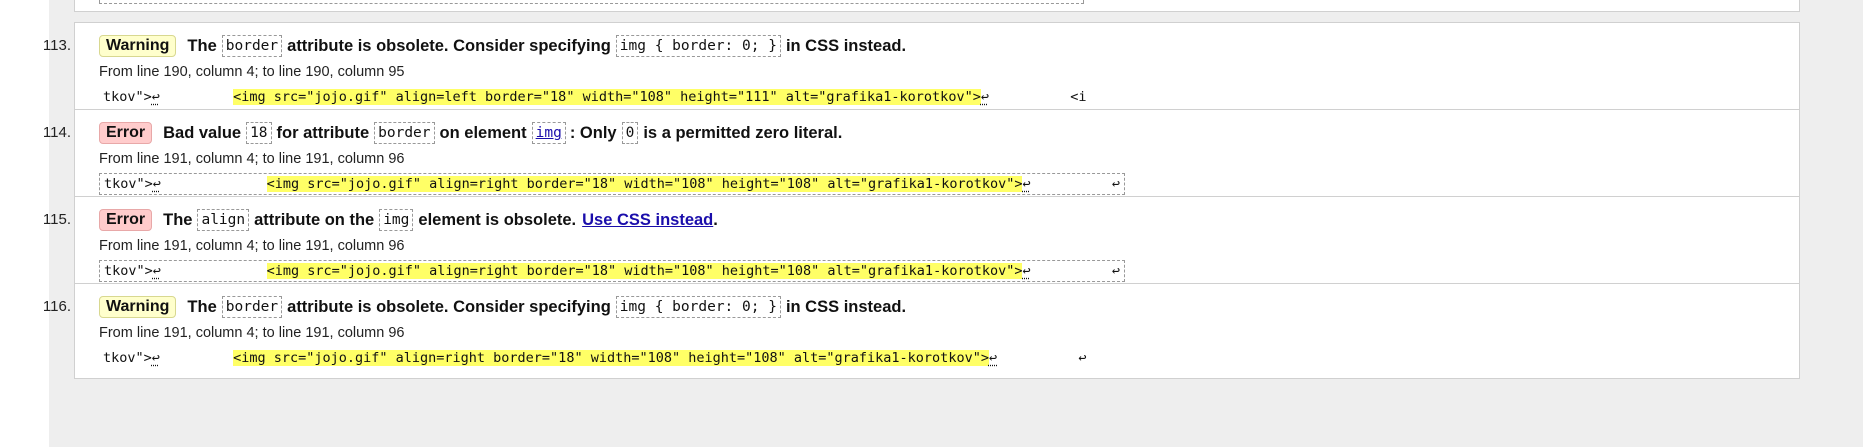 Image resolution: width=1863 pixels, height=447 pixels. Describe the element at coordinates (483, 132) in the screenshot. I see `message-text-segment: on element` at that location.